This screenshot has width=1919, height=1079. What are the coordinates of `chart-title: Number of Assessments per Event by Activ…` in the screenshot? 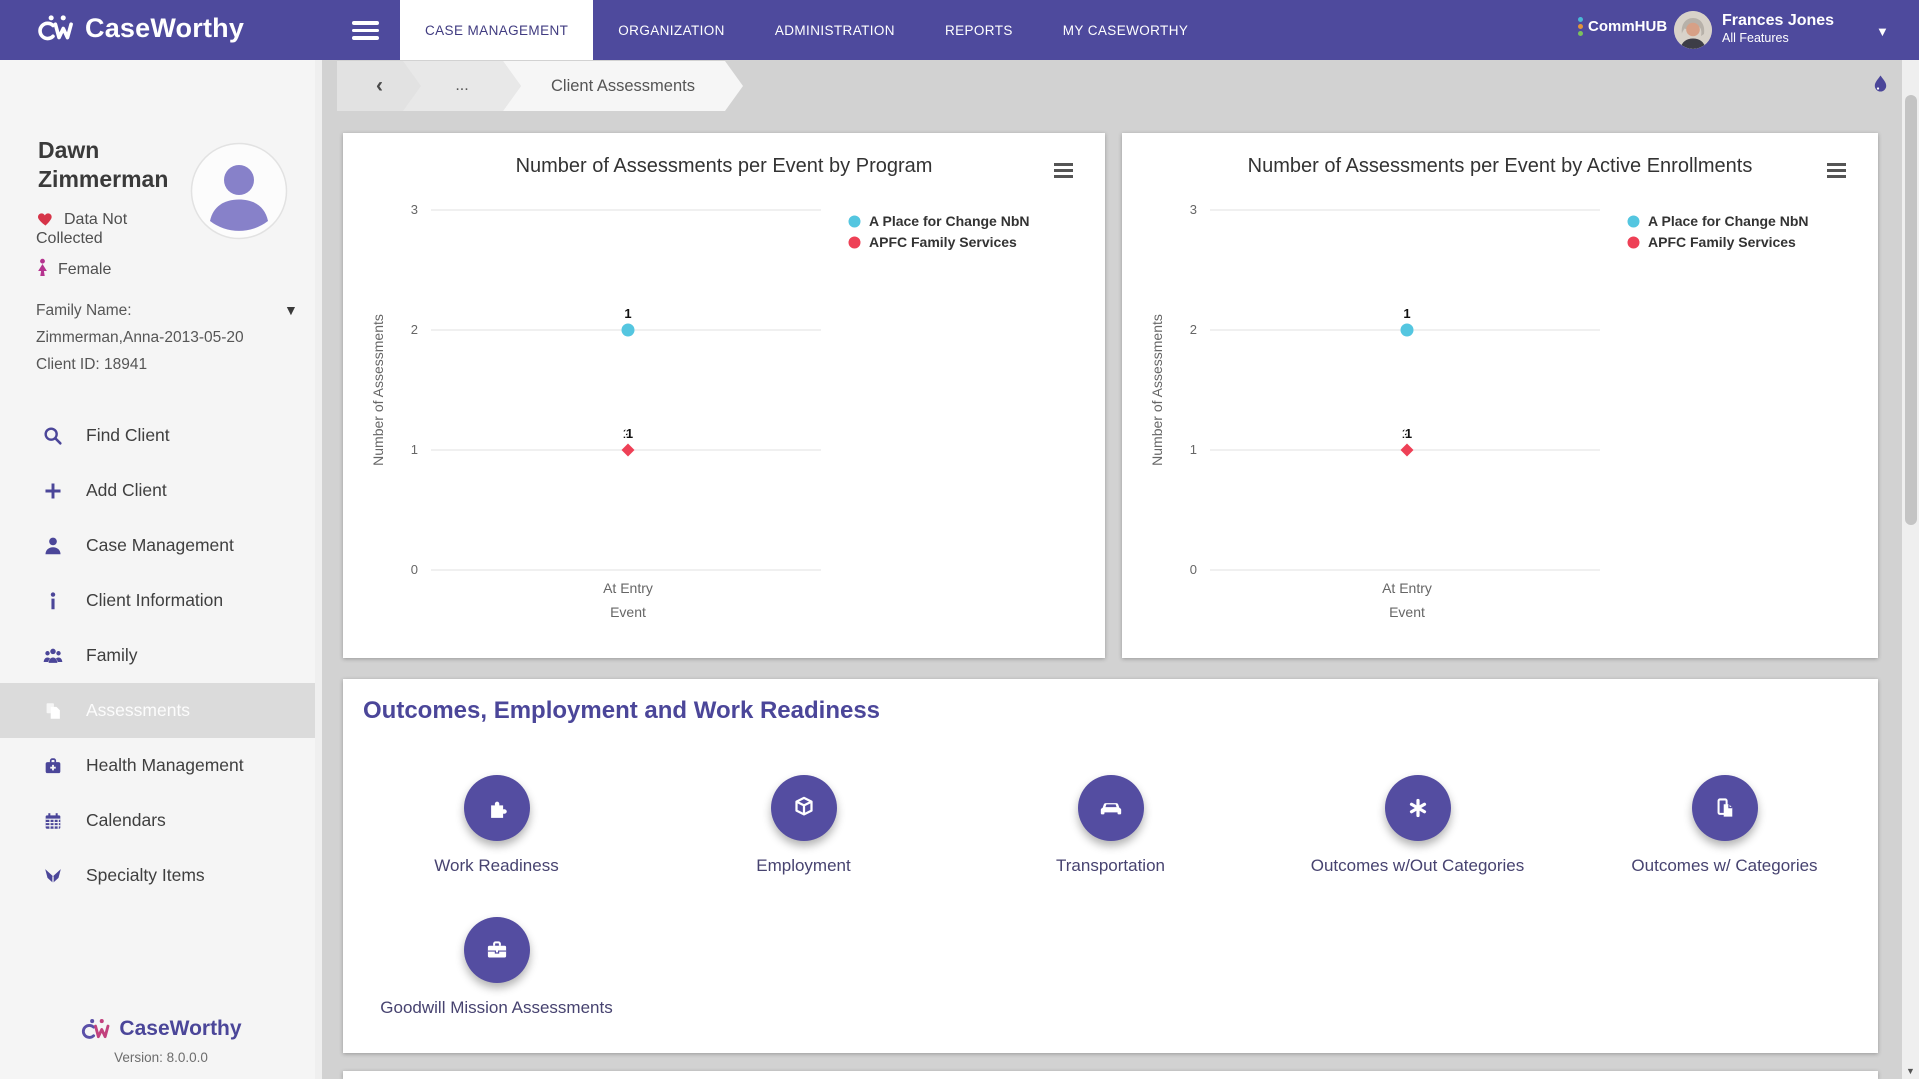 It's located at (1500, 166).